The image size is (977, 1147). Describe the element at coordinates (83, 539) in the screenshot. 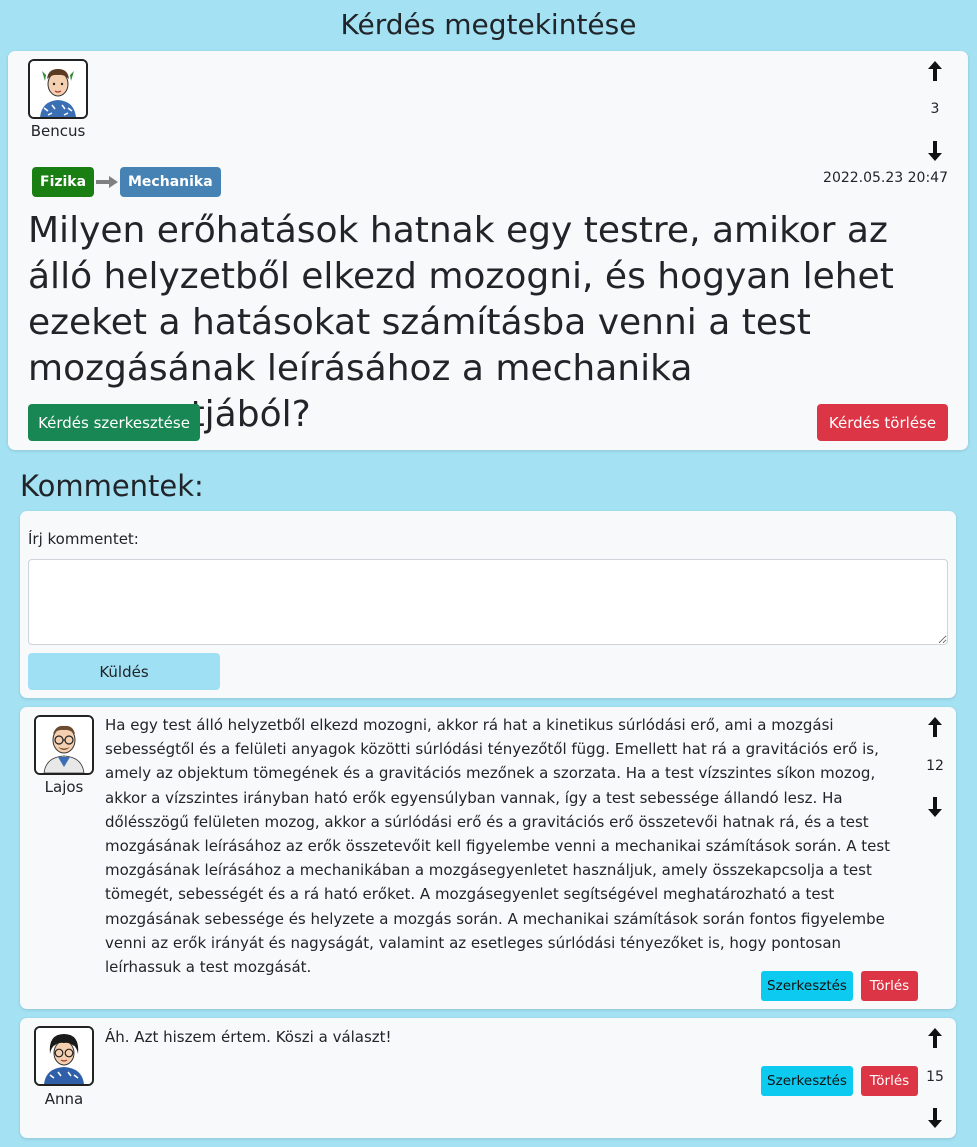

I see `comment-label: Írj kommentet:` at that location.